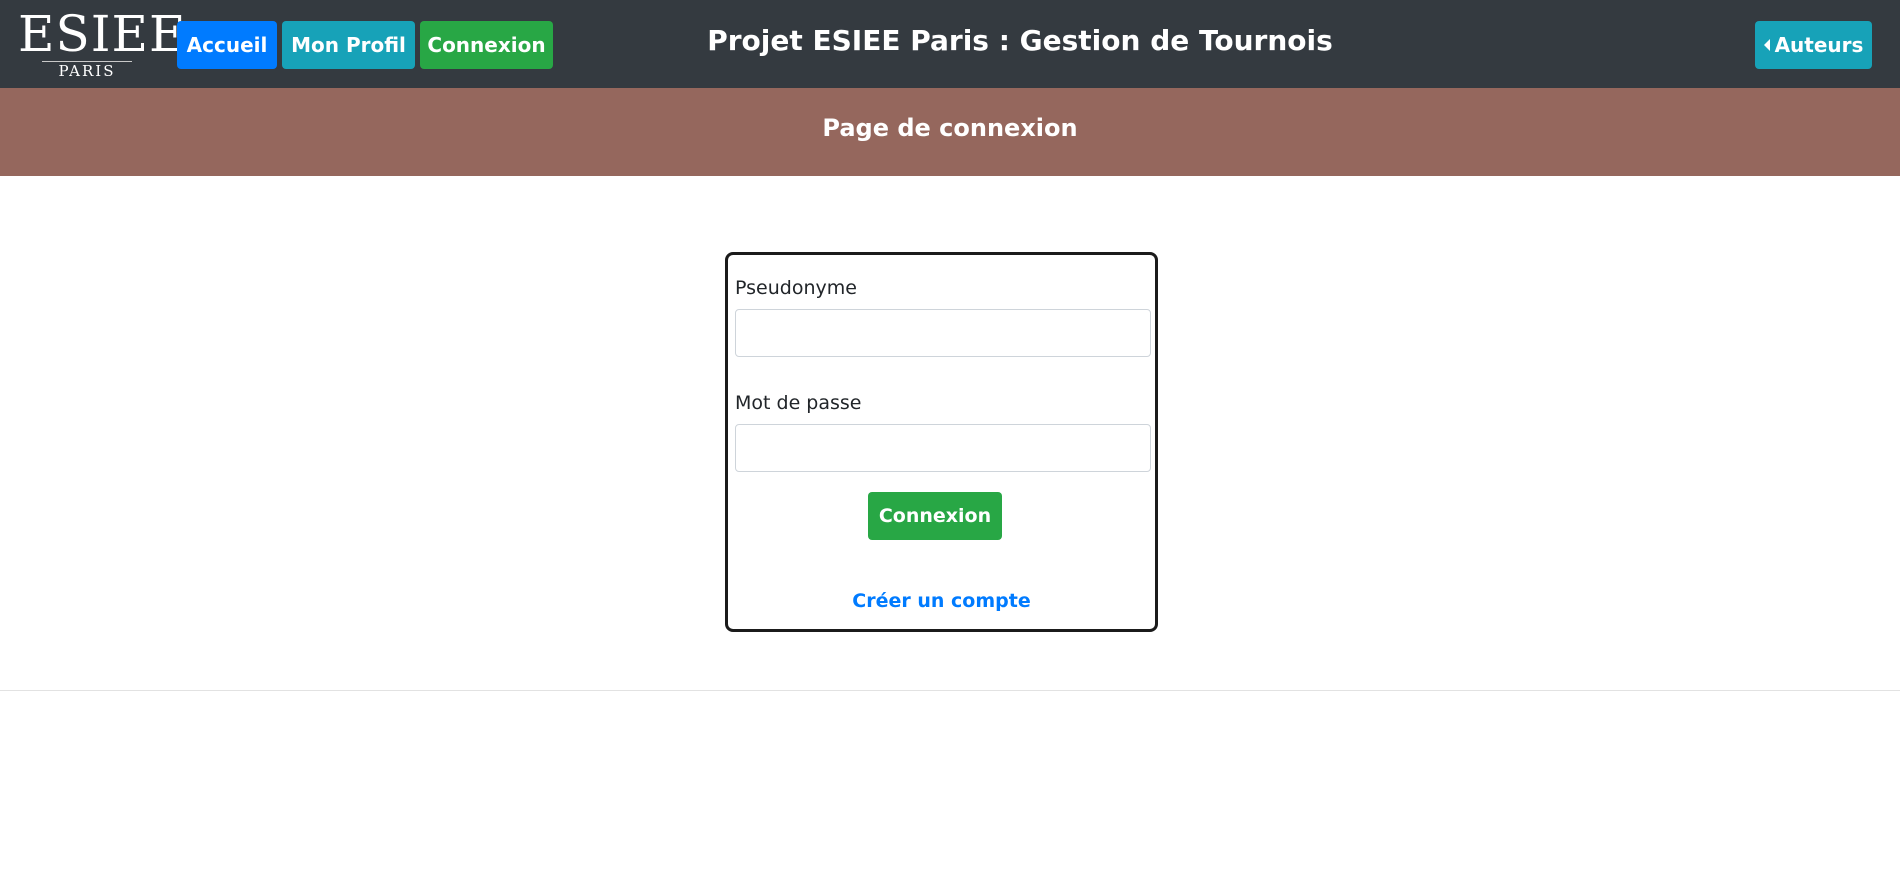 Image resolution: width=1900 pixels, height=883 pixels. I want to click on page-title: Projet ESIEE Paris : Gestion de Tournois, so click(1020, 40).